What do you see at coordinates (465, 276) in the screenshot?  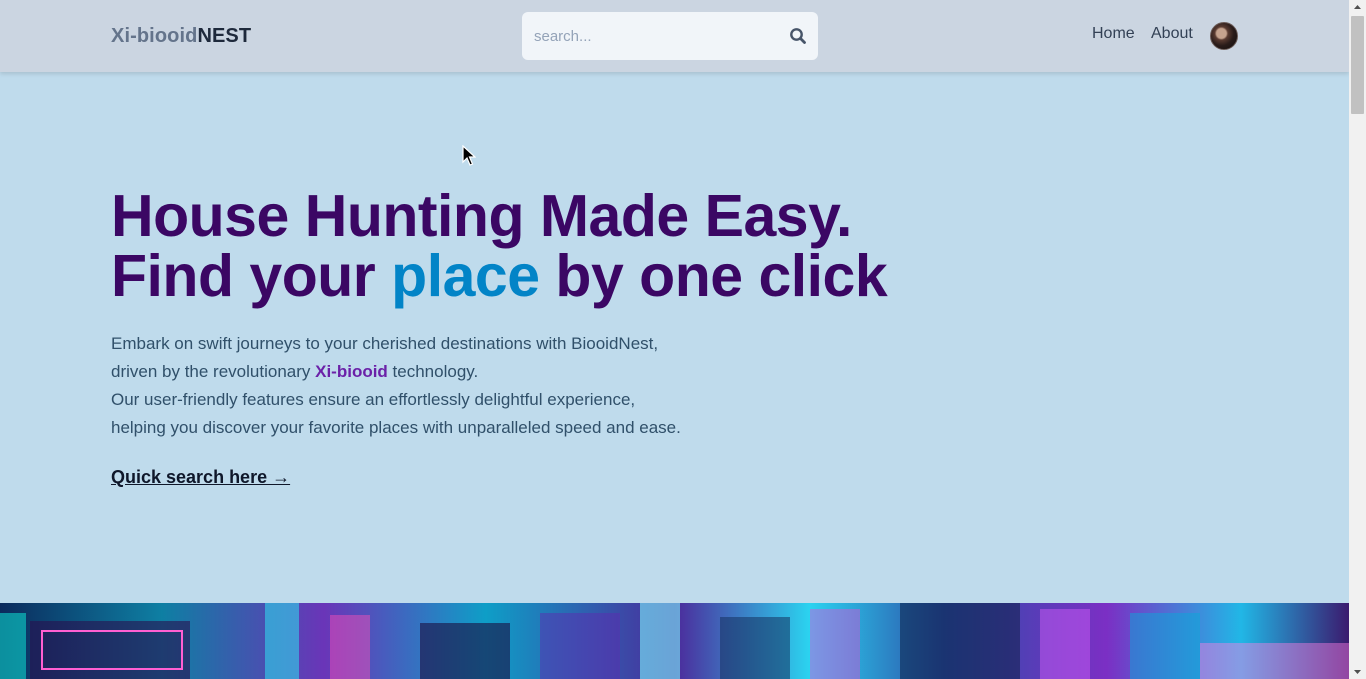 I see `hero-title-accent: place` at bounding box center [465, 276].